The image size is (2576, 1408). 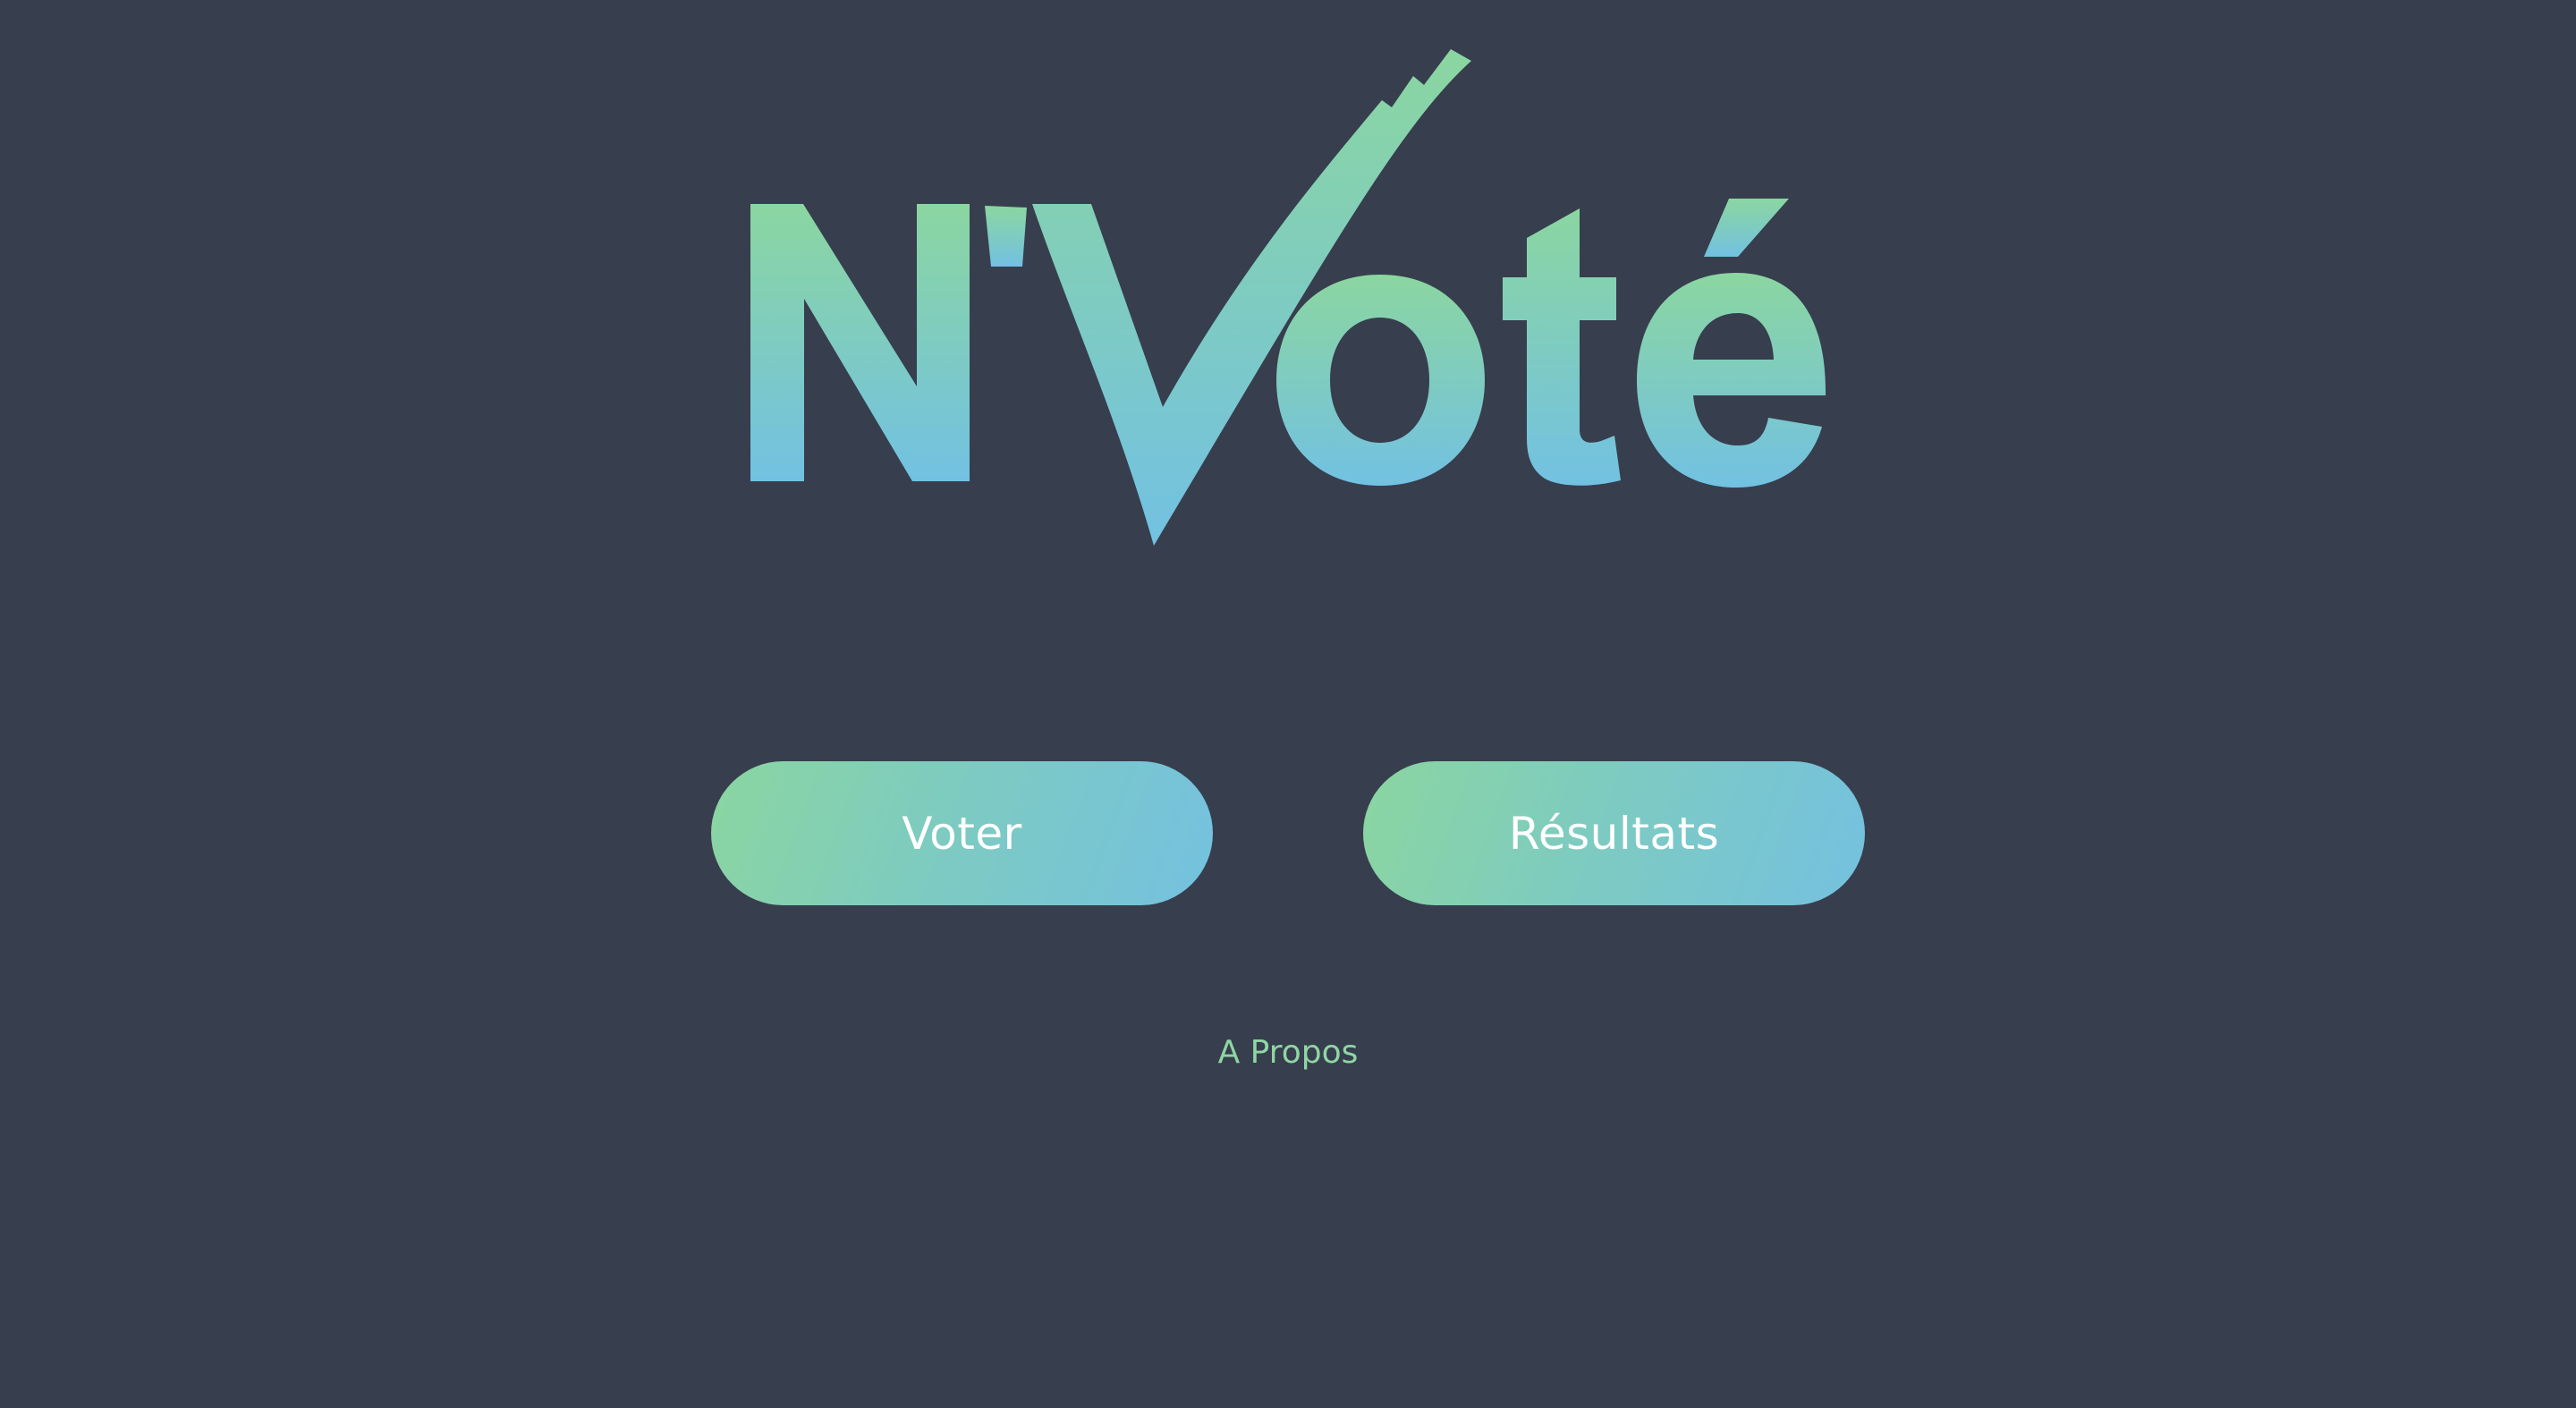 I want to click on vote-button: Voter, so click(x=962, y=833).